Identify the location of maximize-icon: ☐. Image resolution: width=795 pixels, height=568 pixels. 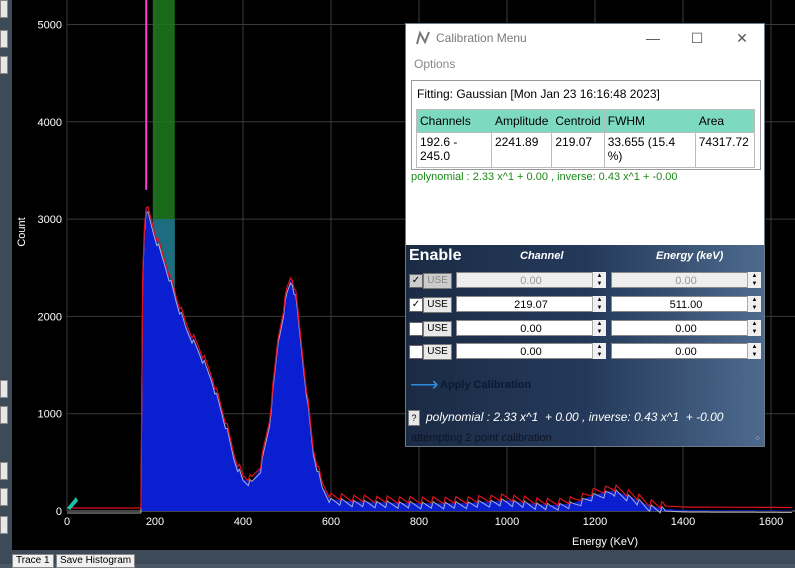
(697, 38).